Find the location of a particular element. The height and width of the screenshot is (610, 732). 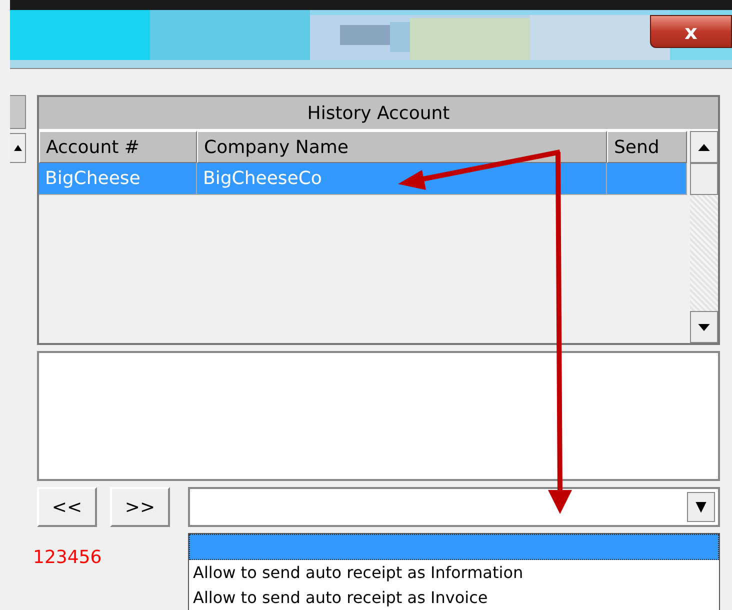

combo-box: ▼ is located at coordinates (454, 507).